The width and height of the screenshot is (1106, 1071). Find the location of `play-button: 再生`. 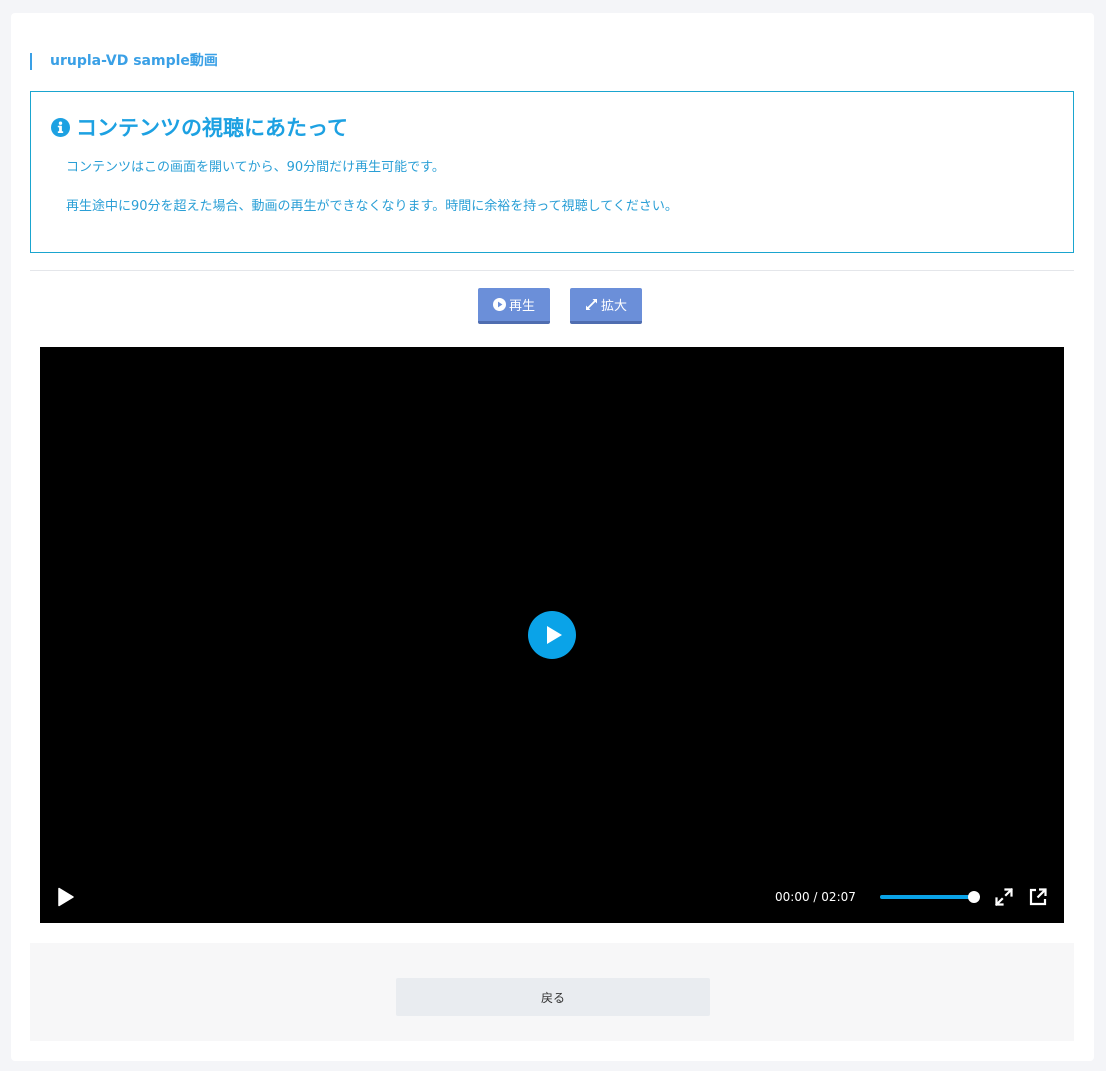

play-button: 再生 is located at coordinates (514, 306).